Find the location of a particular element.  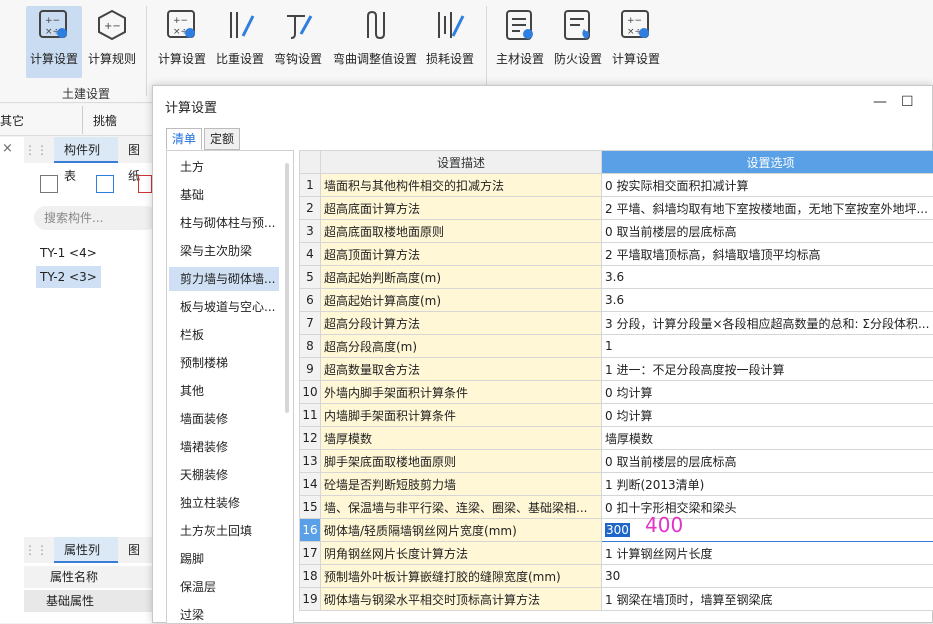

close-icon: × is located at coordinates (7, 148).